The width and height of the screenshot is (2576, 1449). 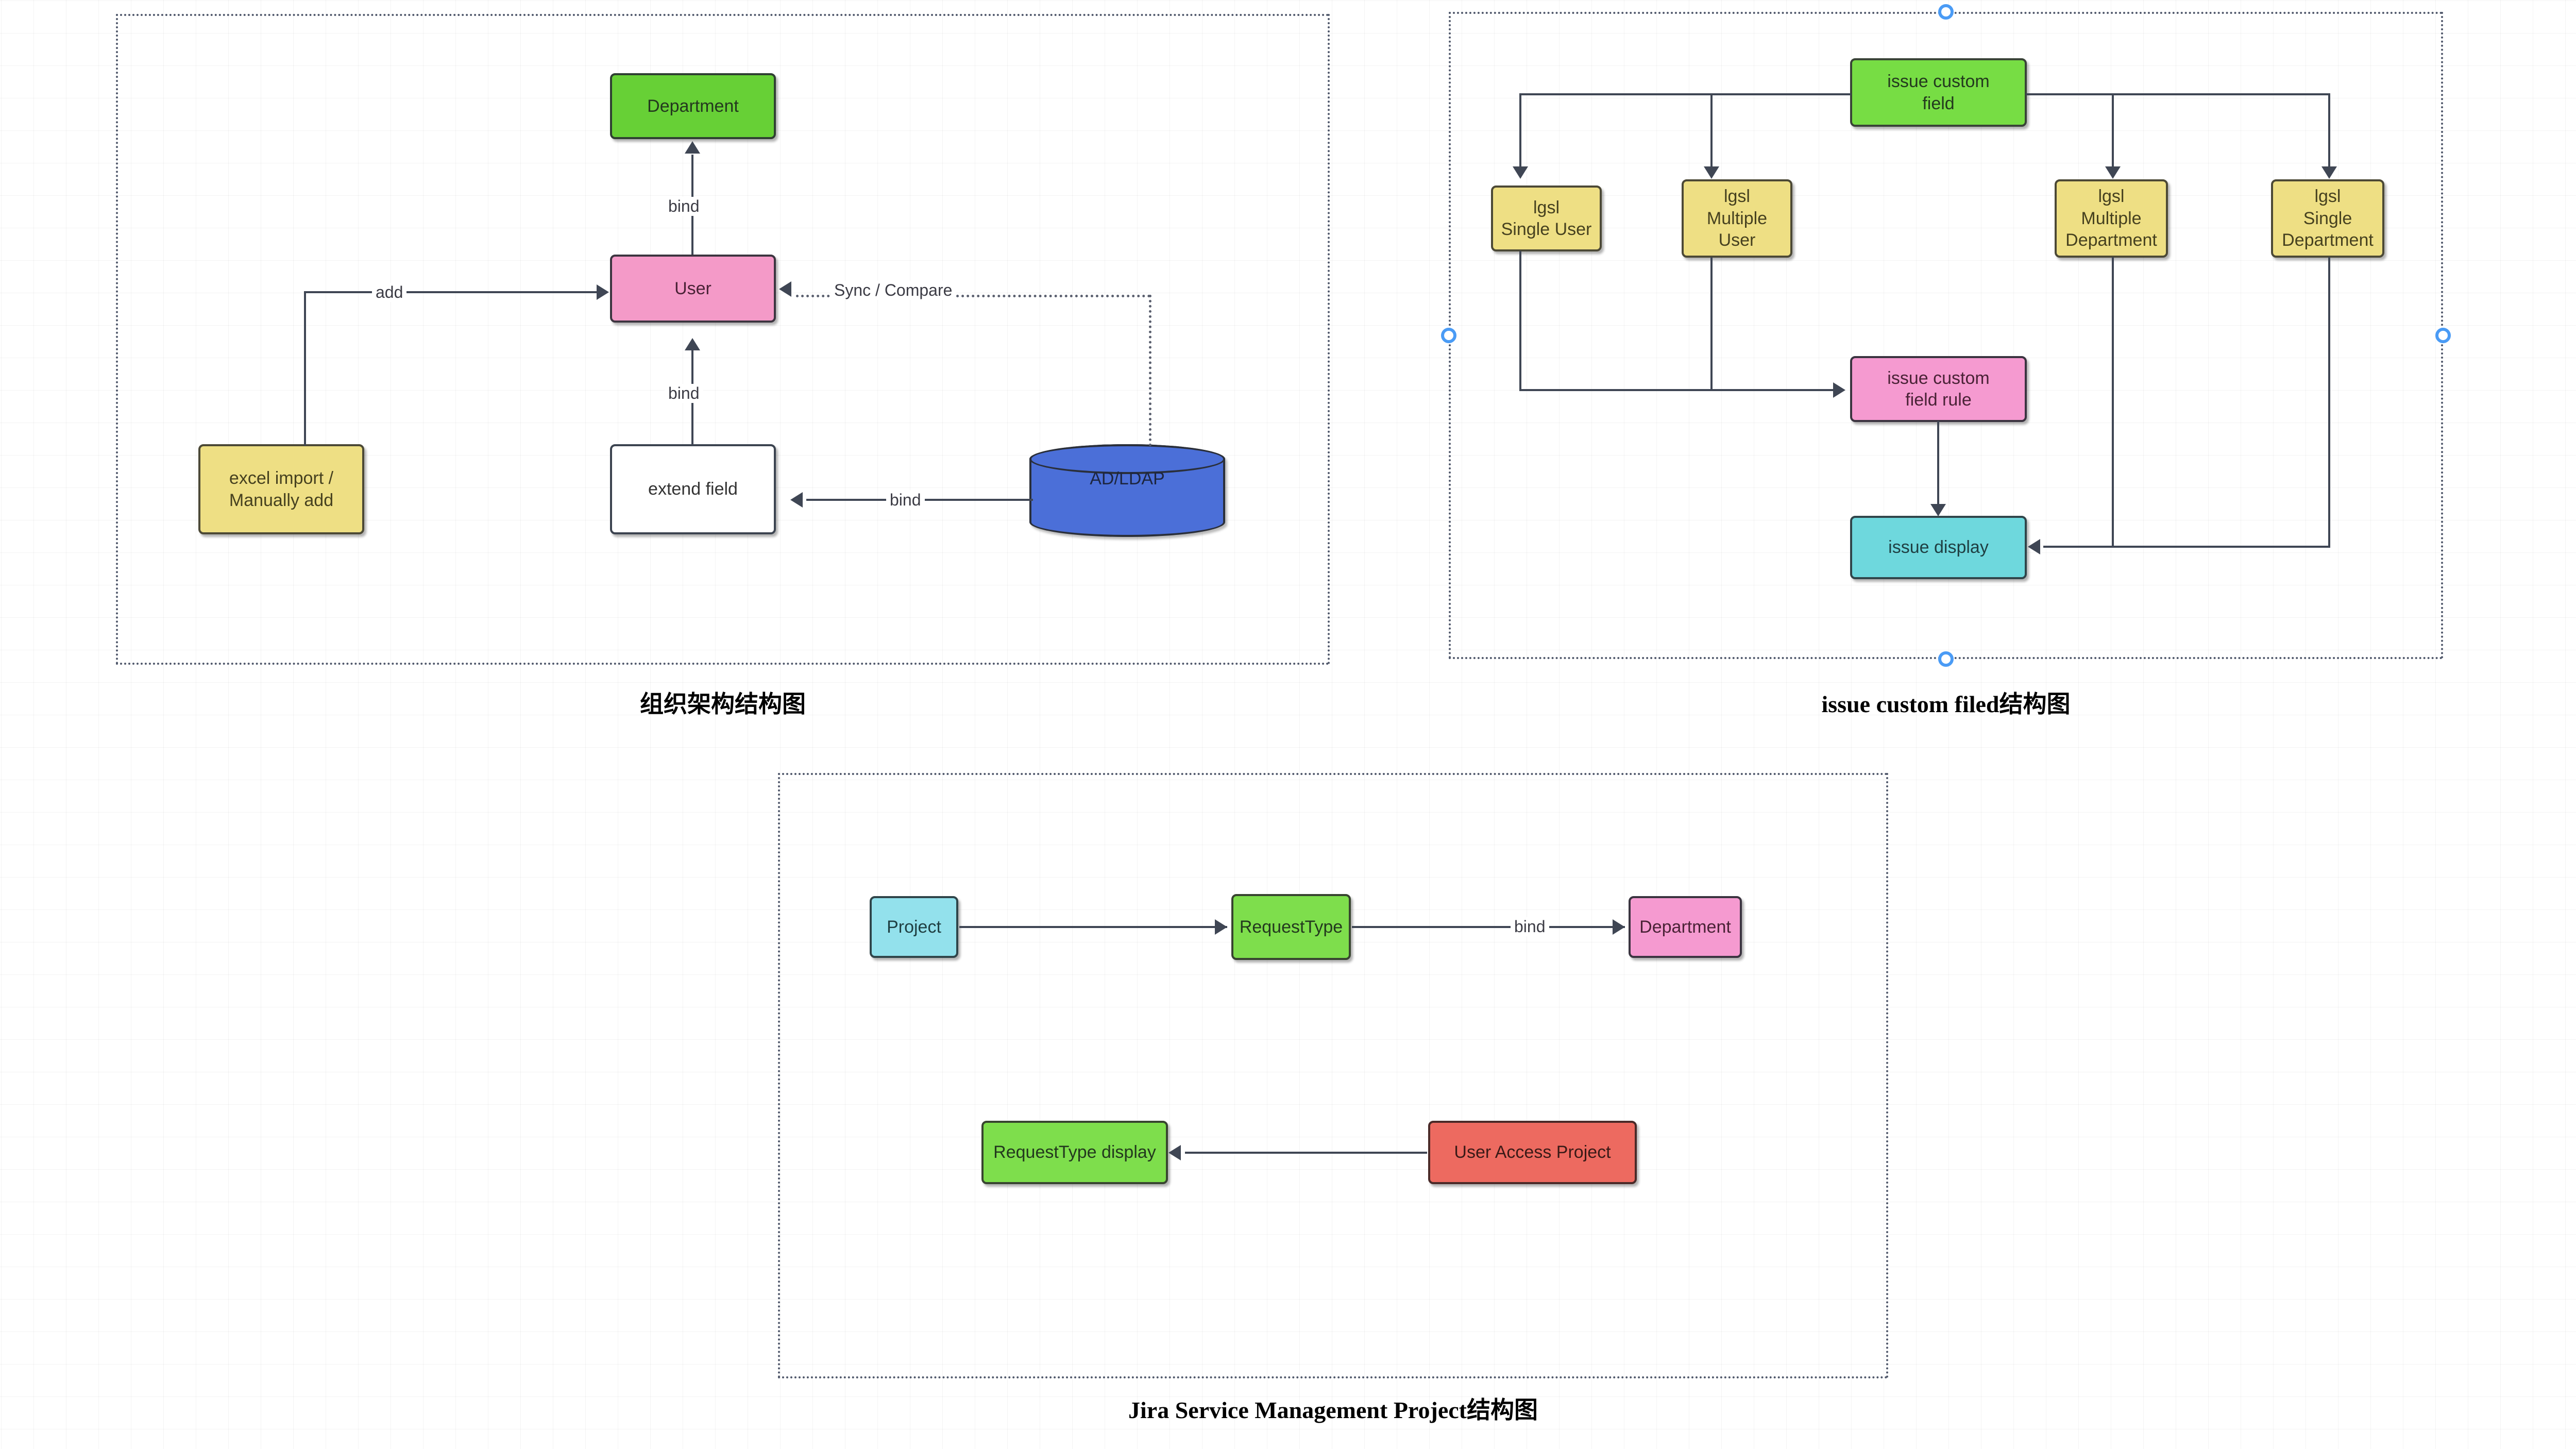 What do you see at coordinates (692, 147) in the screenshot?
I see `arrow-user-to-department` at bounding box center [692, 147].